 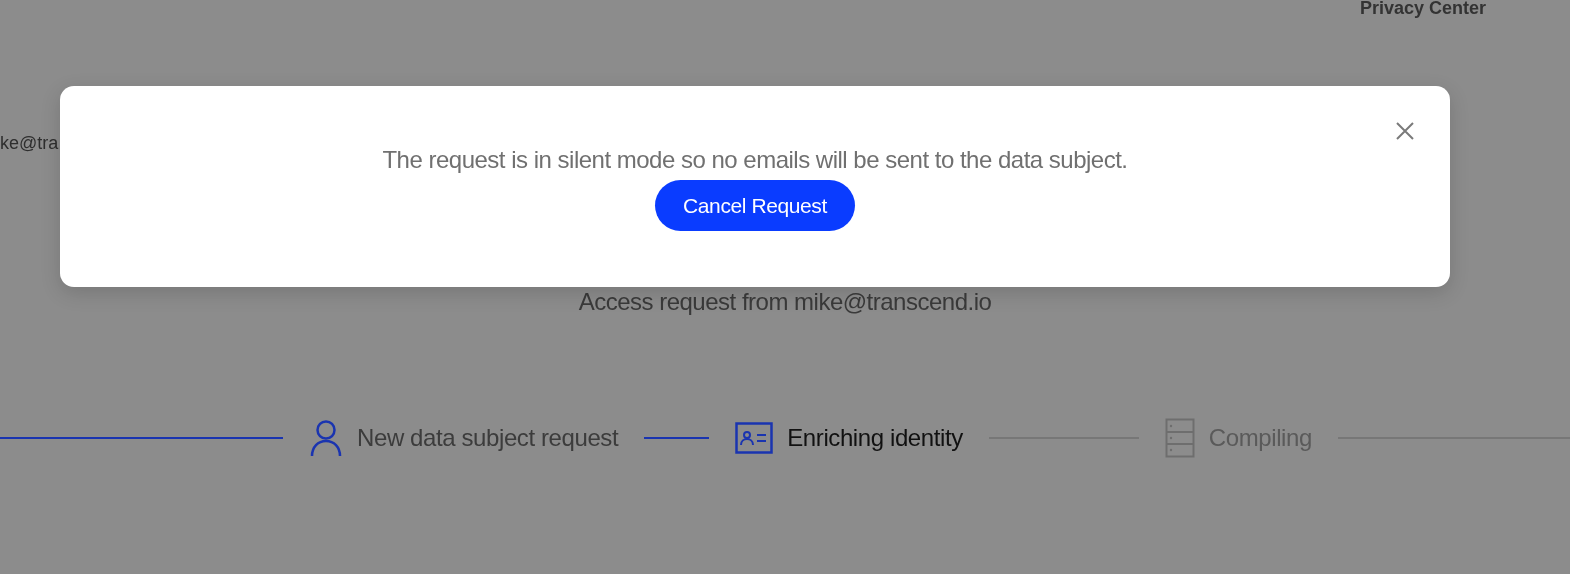 I want to click on cancel-request-button: Cancel Request, so click(x=755, y=205).